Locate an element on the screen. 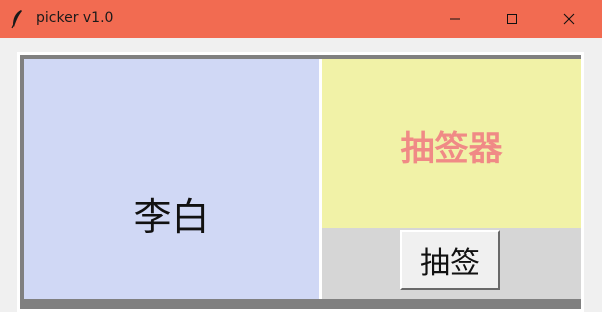  draw-button: 抽签 is located at coordinates (450, 260).